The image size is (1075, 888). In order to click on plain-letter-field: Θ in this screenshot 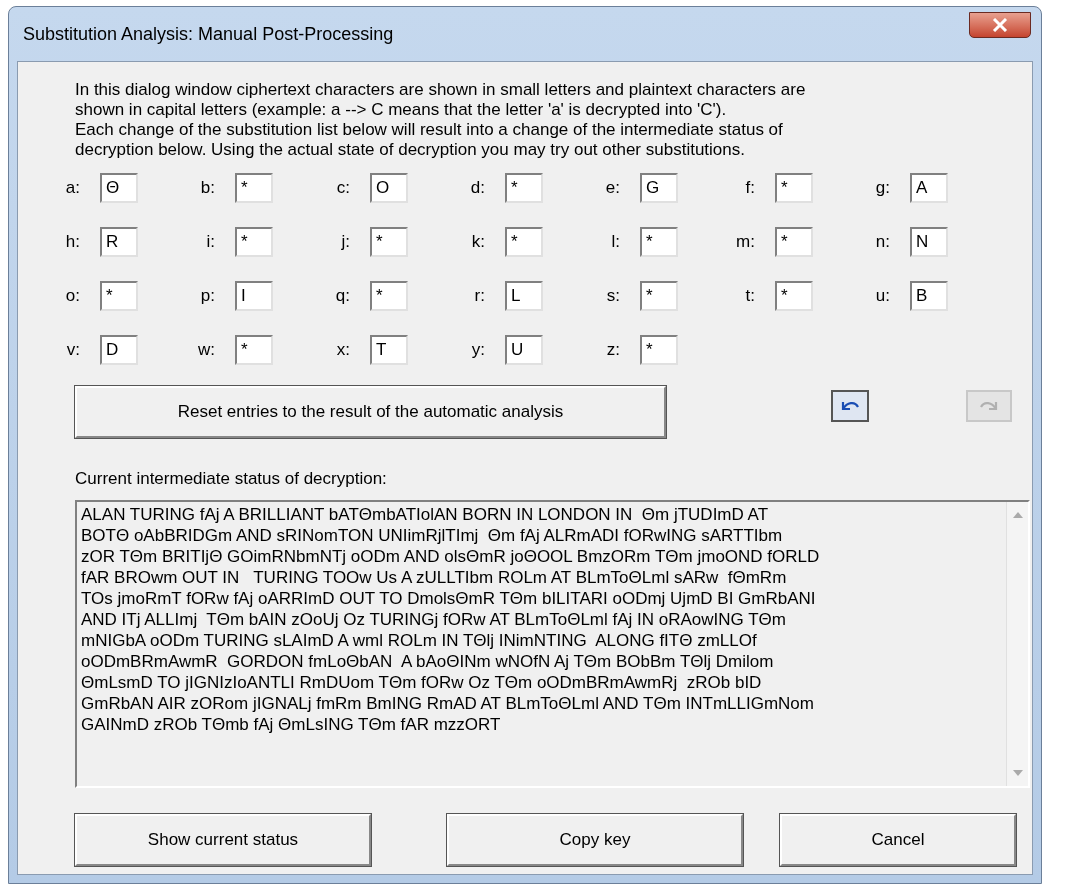, I will do `click(119, 188)`.